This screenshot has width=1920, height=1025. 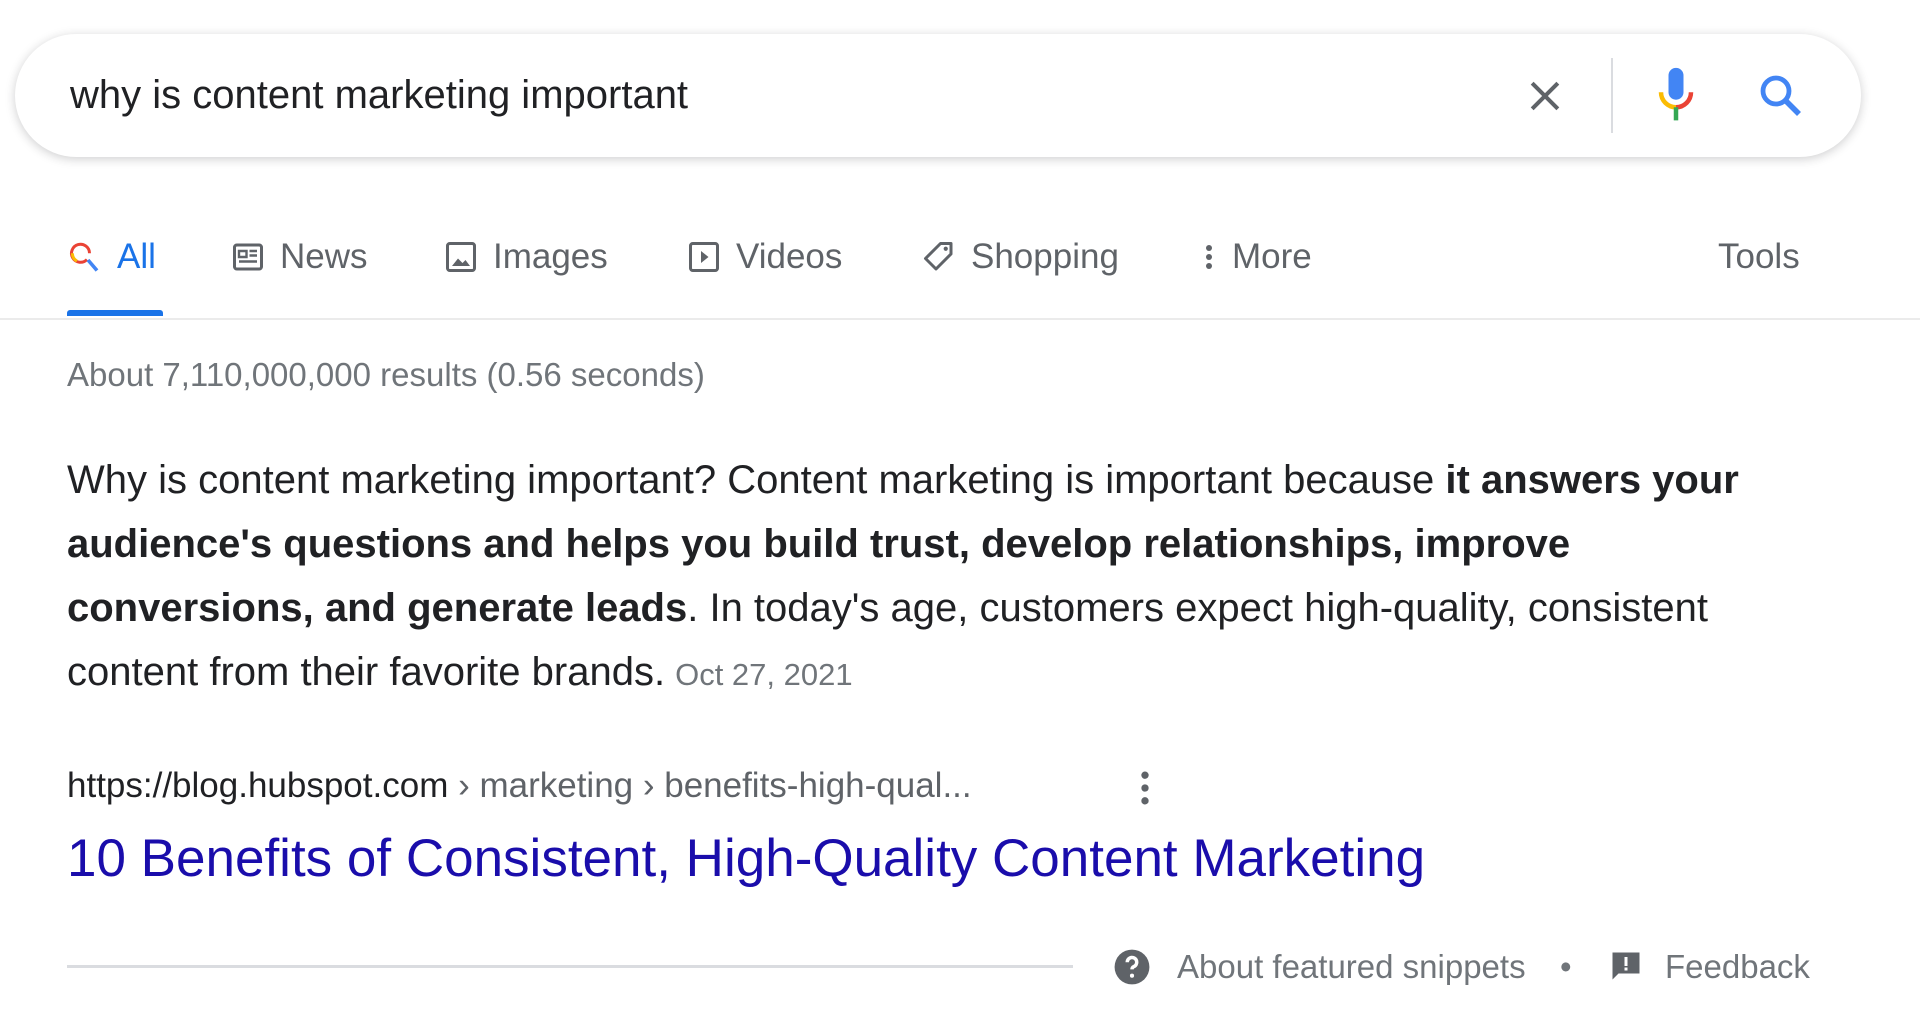 I want to click on tab-shopping: Shopping, so click(x=1020, y=257).